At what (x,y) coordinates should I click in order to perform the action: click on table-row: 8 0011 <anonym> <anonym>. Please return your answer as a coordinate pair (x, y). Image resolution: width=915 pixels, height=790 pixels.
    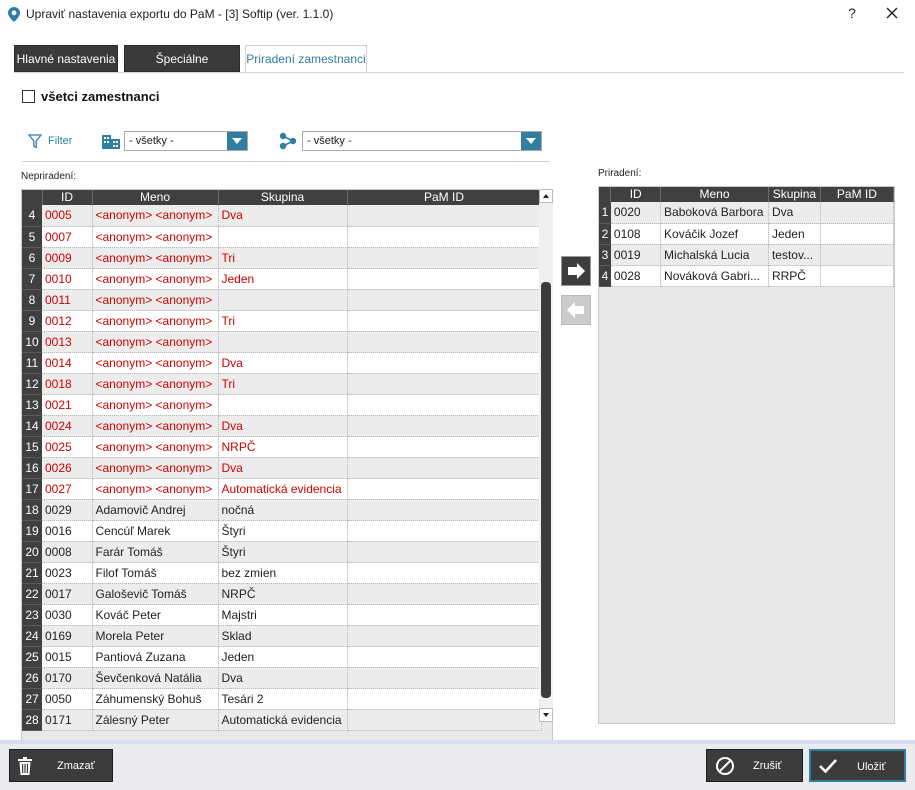
    Looking at the image, I should click on (282, 300).